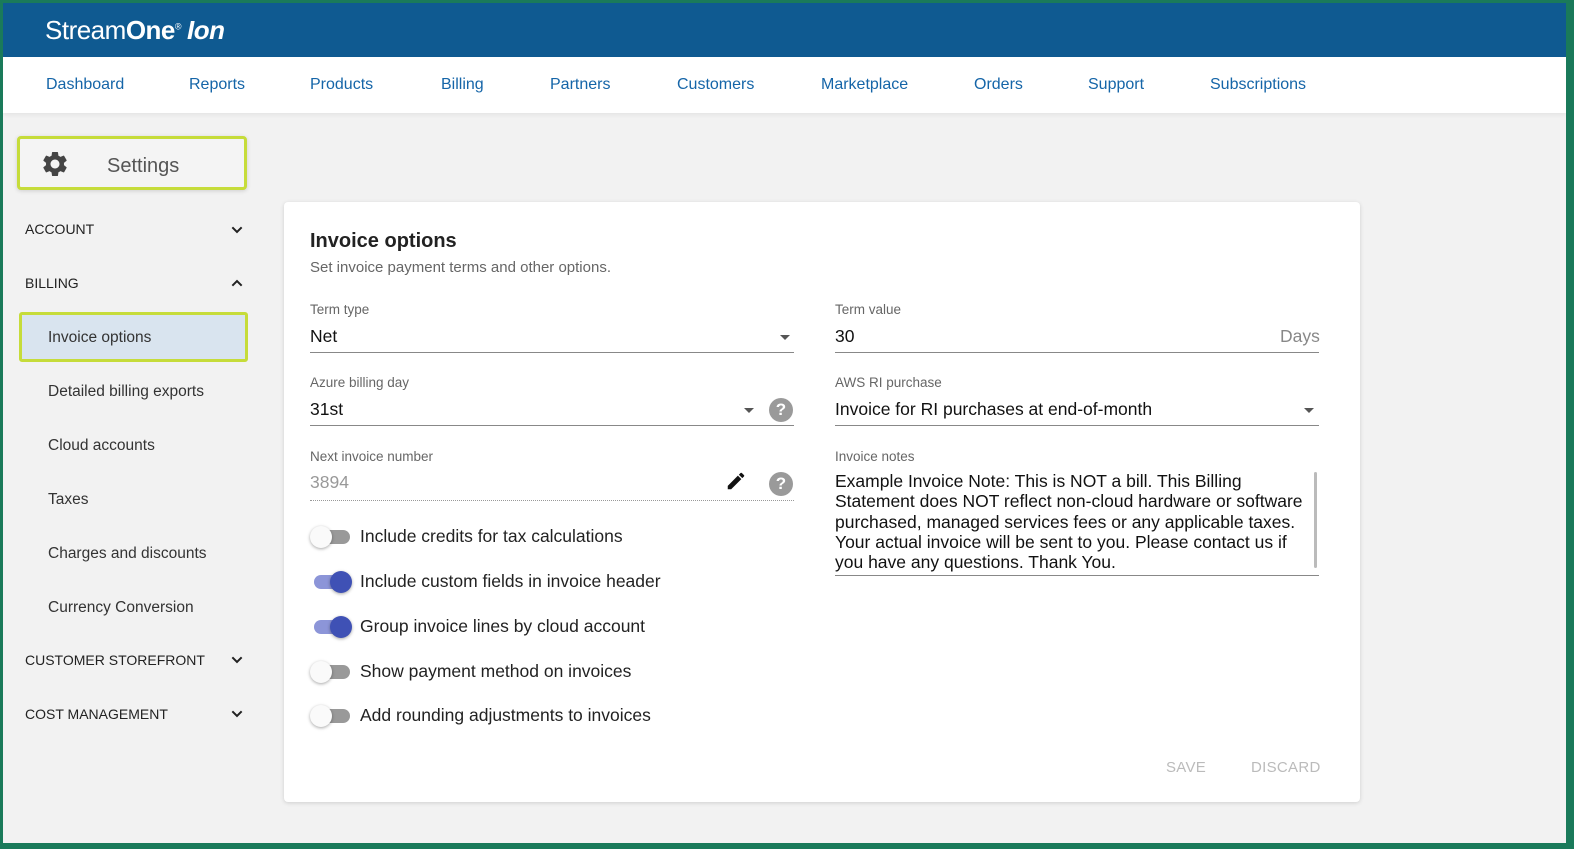 The height and width of the screenshot is (849, 1574). What do you see at coordinates (331, 672) in the screenshot?
I see `toggle-show-payment-method` at bounding box center [331, 672].